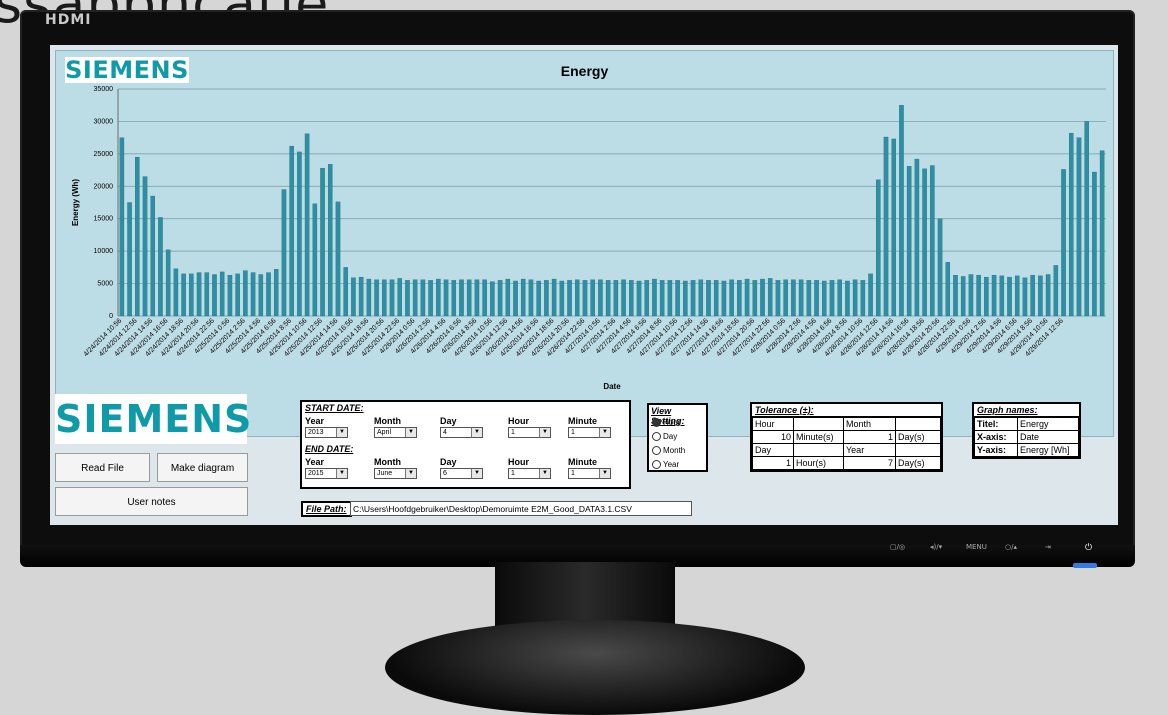  Describe the element at coordinates (387, 462) in the screenshot. I see `end-month-label: Month` at that location.